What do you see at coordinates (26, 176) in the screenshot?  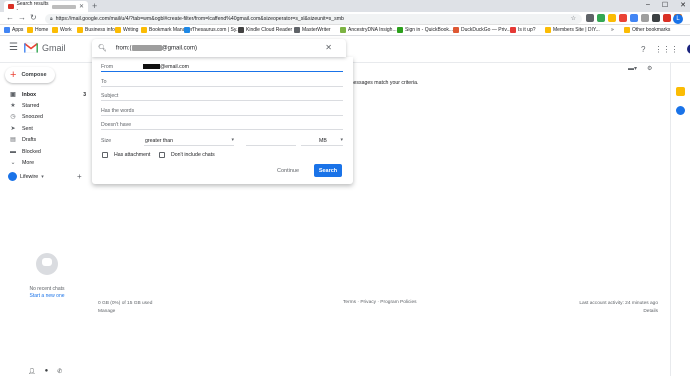 I see `hangouts-user: Lifewire ▾` at bounding box center [26, 176].